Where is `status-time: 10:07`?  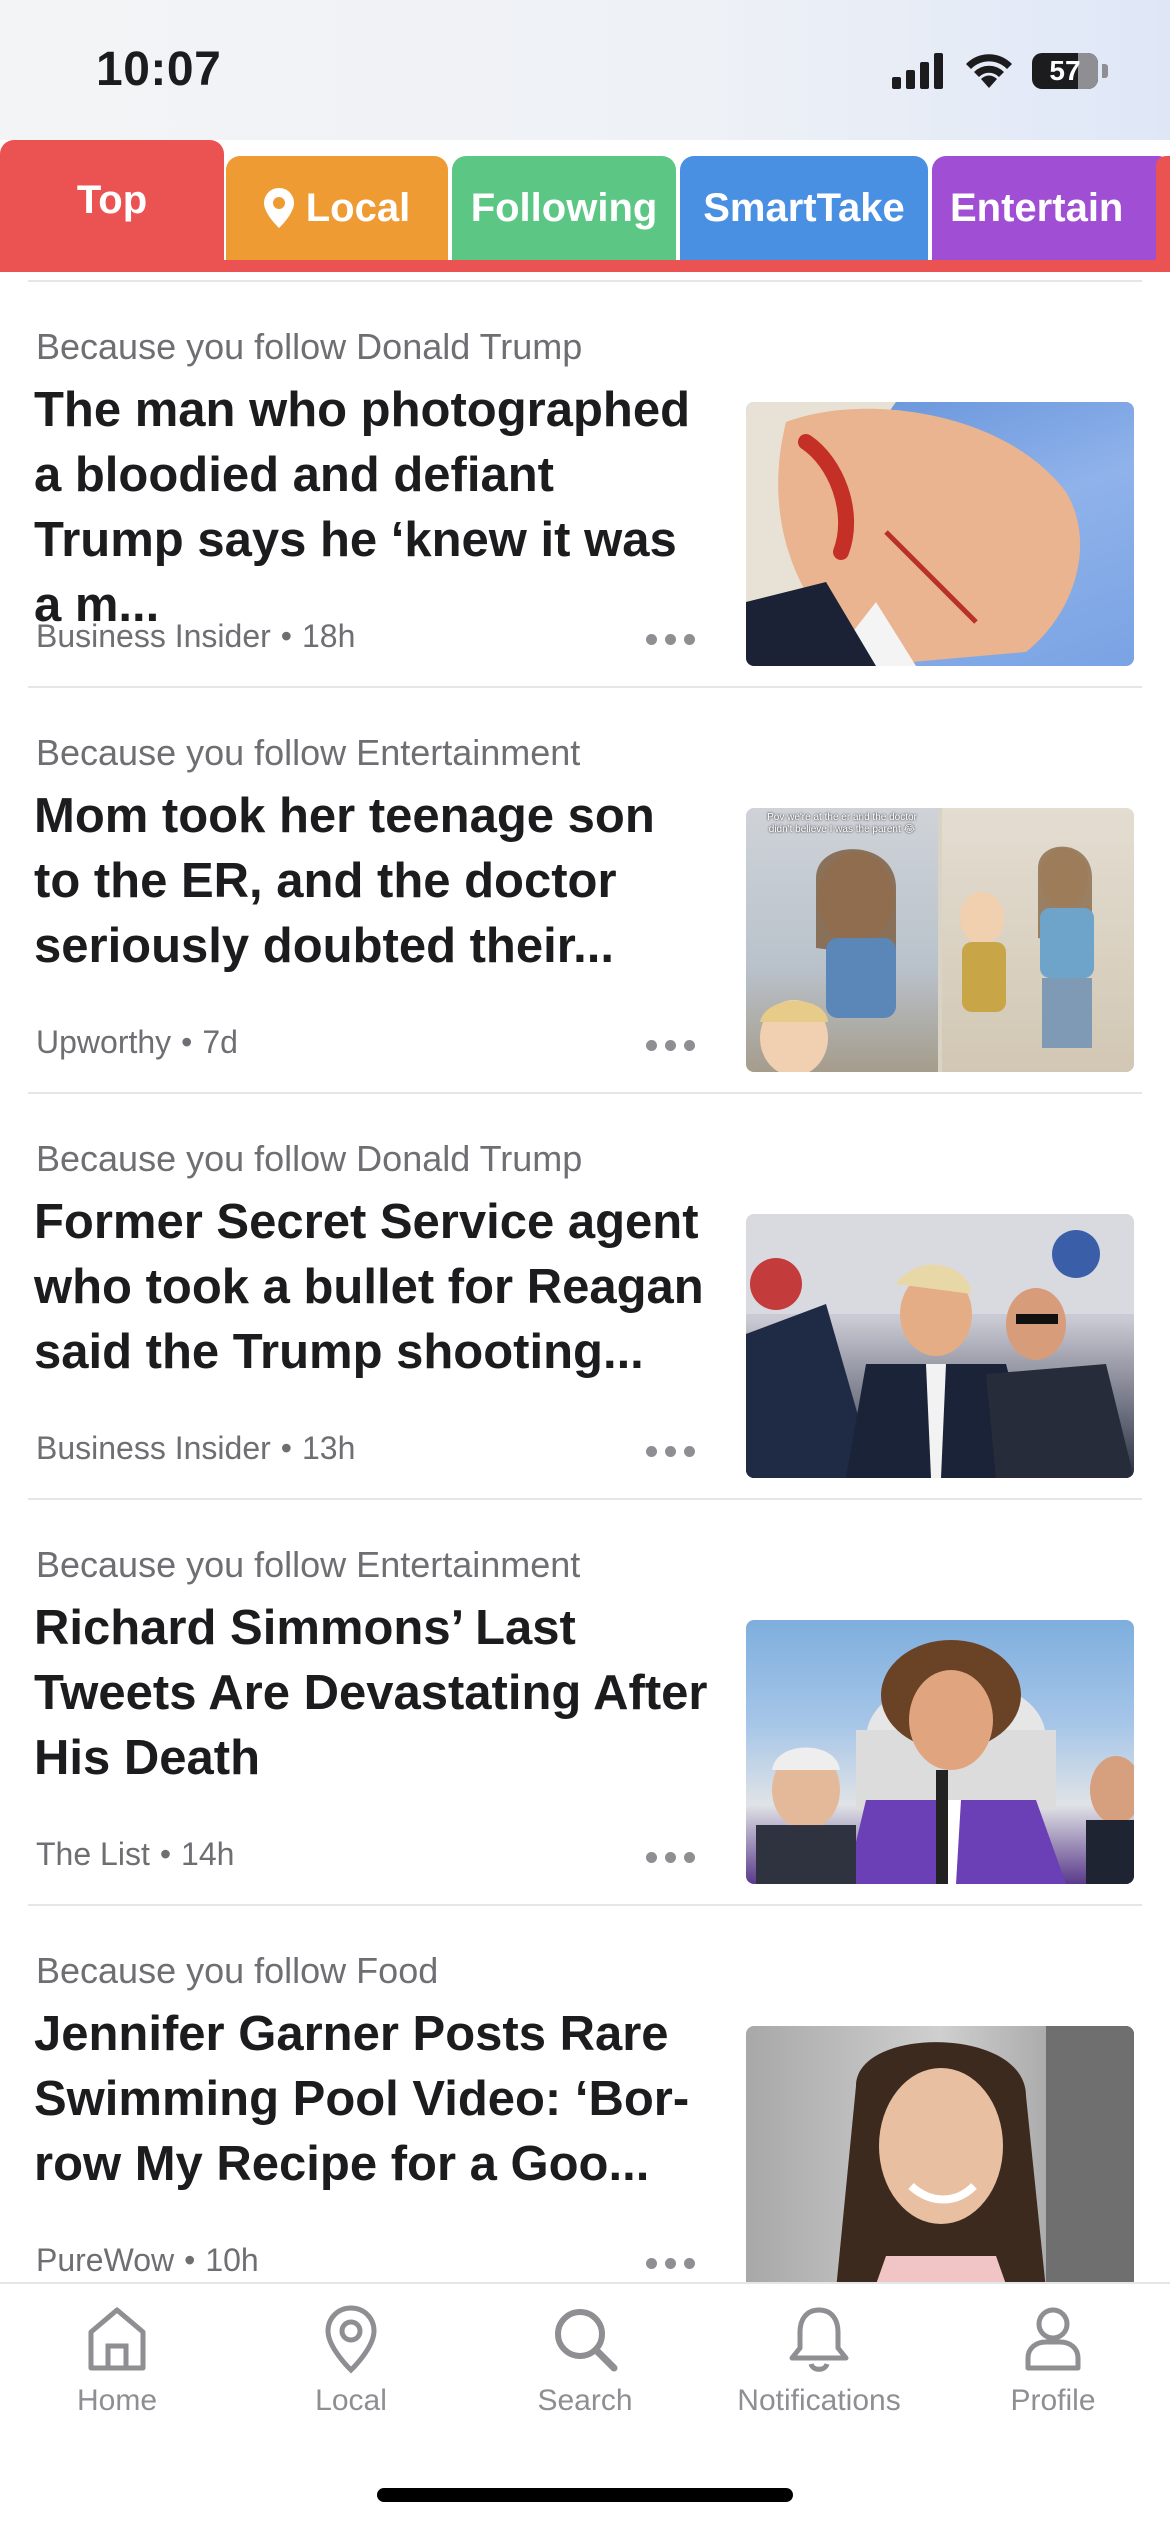 status-time: 10:07 is located at coordinates (159, 69).